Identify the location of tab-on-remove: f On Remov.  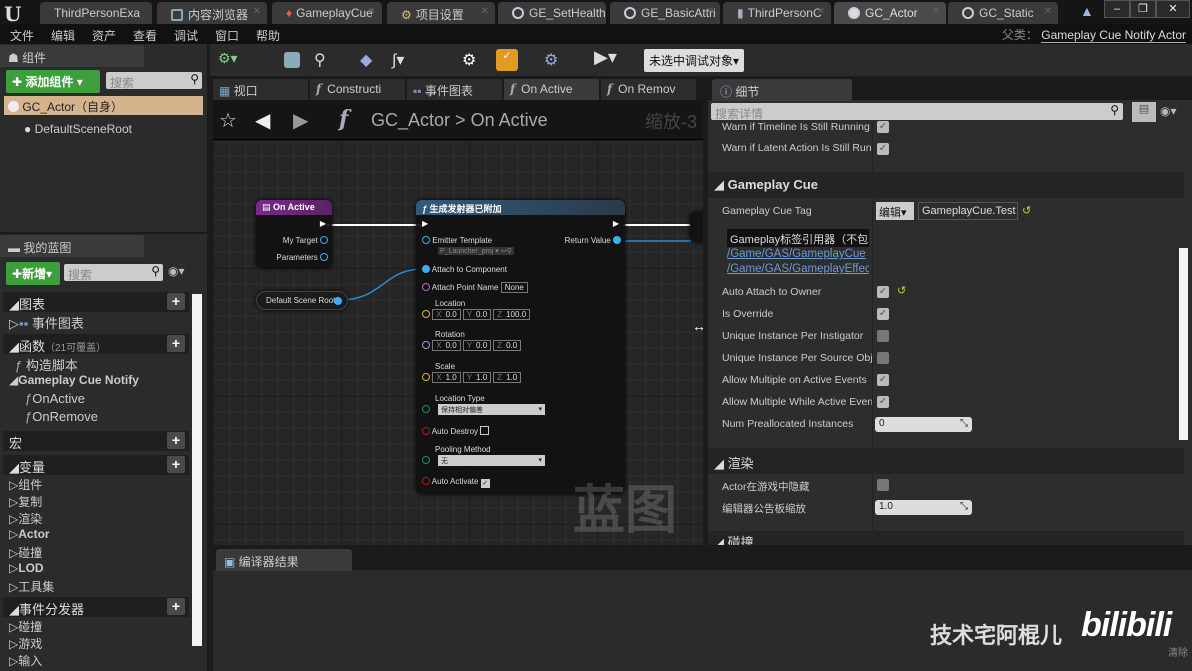
(648, 89).